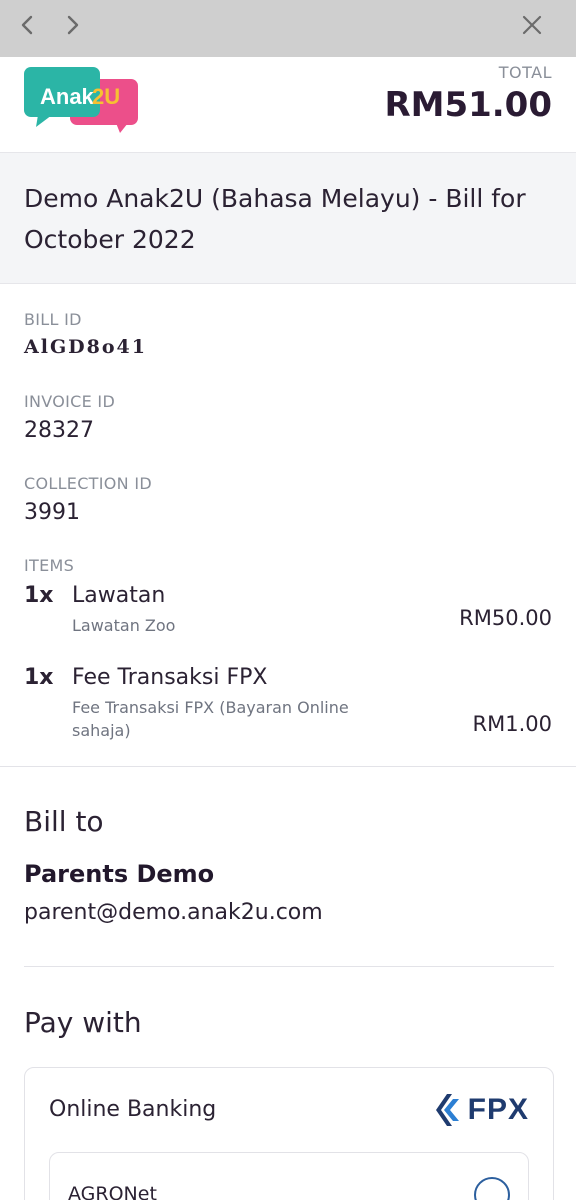 Image resolution: width=576 pixels, height=1200 pixels. I want to click on back-button, so click(27, 25).